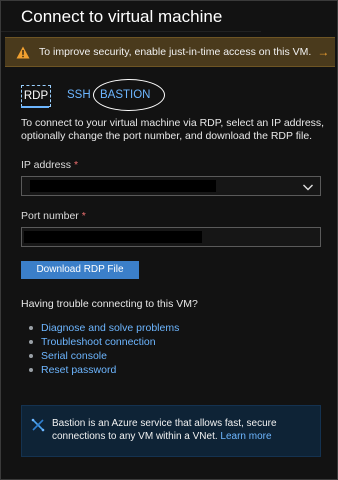 This screenshot has width=338, height=480. I want to click on title-divider, so click(131, 31).